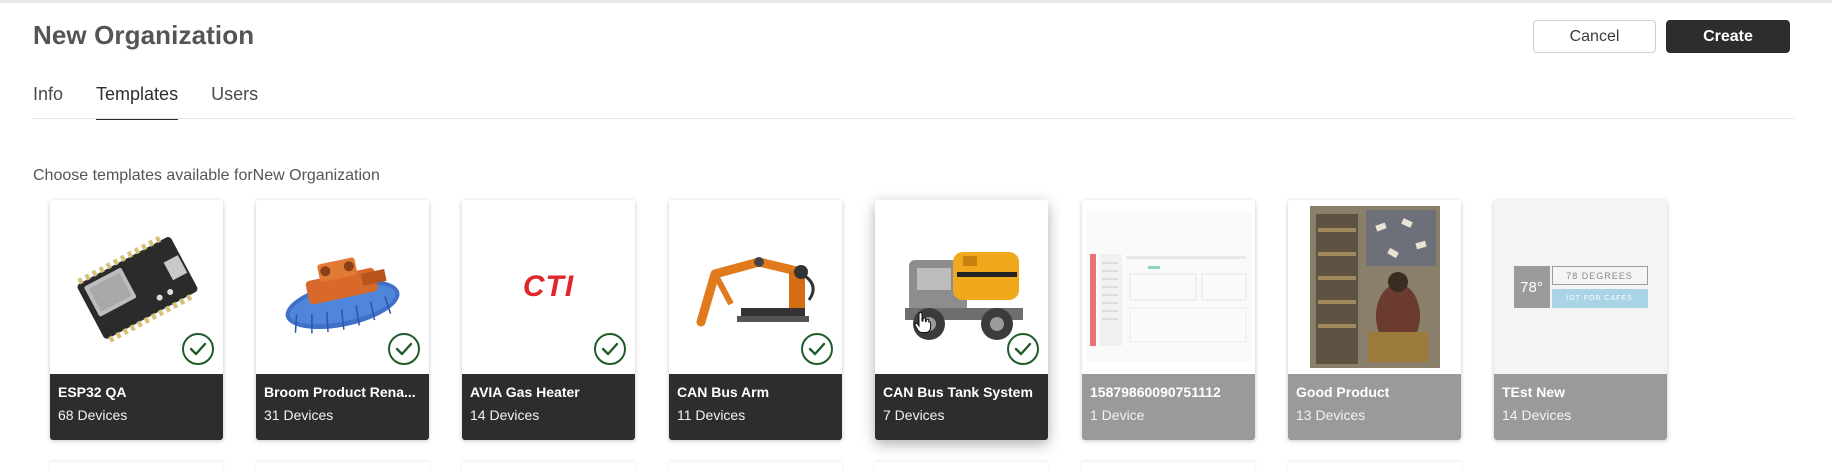  Describe the element at coordinates (961, 407) in the screenshot. I see `card-footer: CAN Bus Tank System 7 Devices` at that location.